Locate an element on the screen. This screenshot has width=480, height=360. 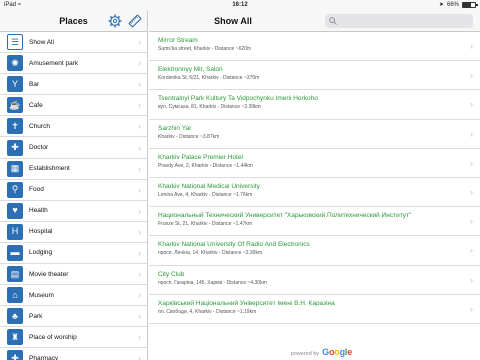
place-row: Sarzhin Yar Kharkiv - Distance ~3.87km › is located at coordinates (314, 134).